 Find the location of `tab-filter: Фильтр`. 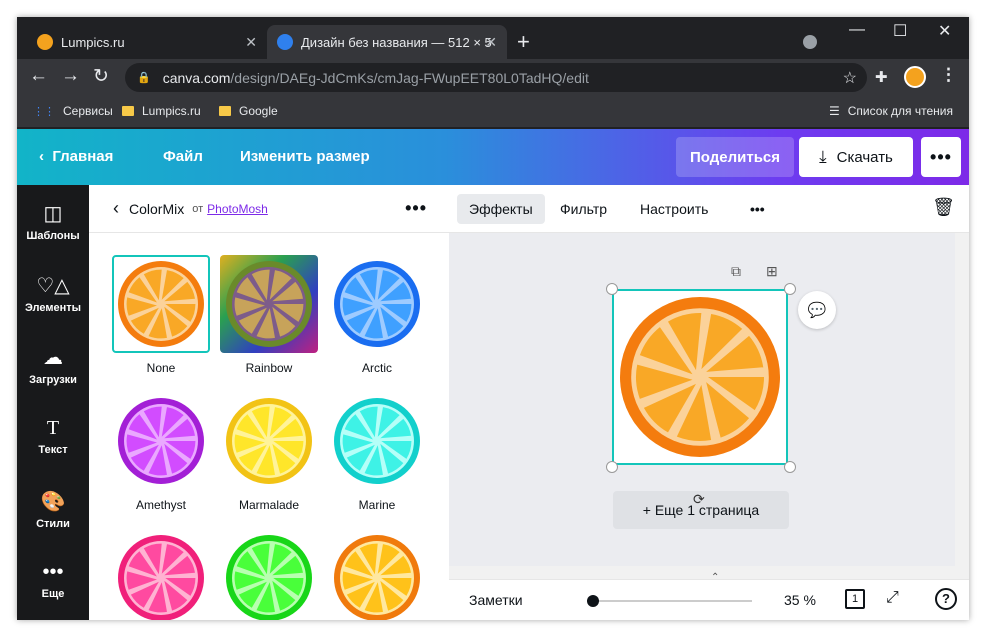

tab-filter: Фильтр is located at coordinates (583, 209).